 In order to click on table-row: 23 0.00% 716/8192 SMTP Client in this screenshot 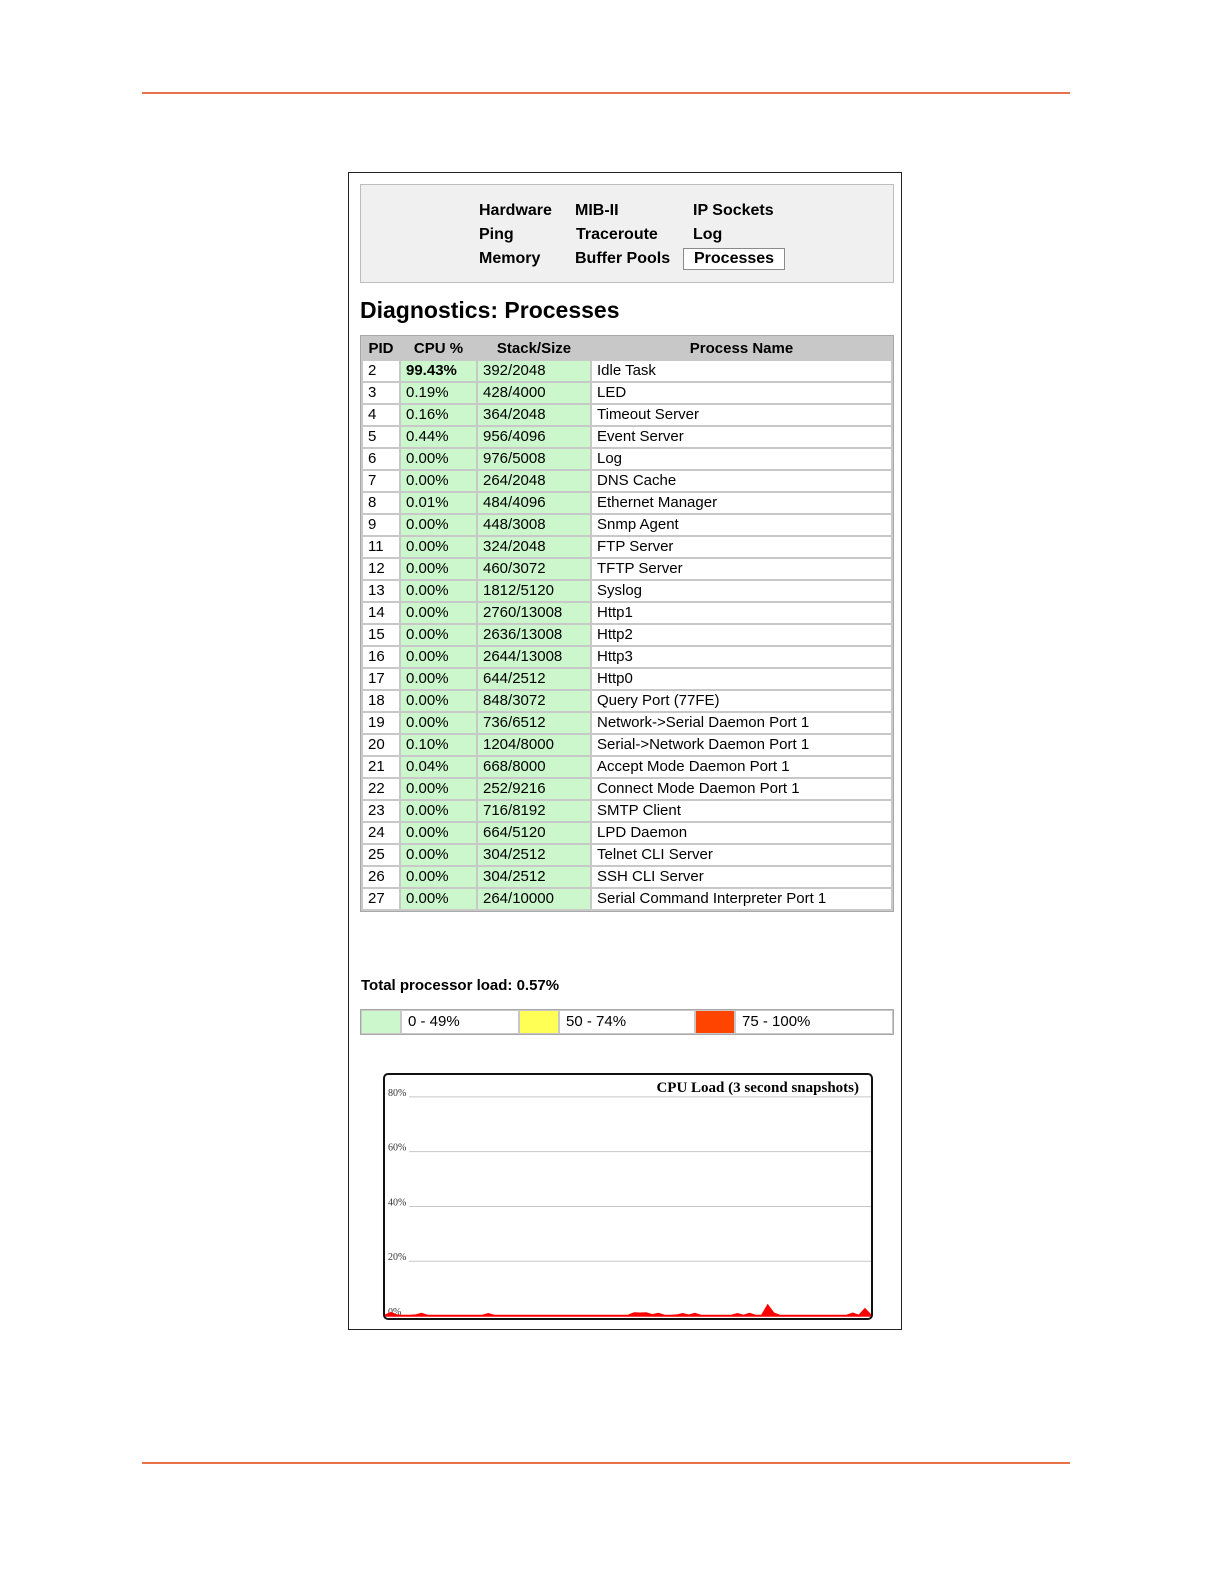, I will do `click(627, 811)`.